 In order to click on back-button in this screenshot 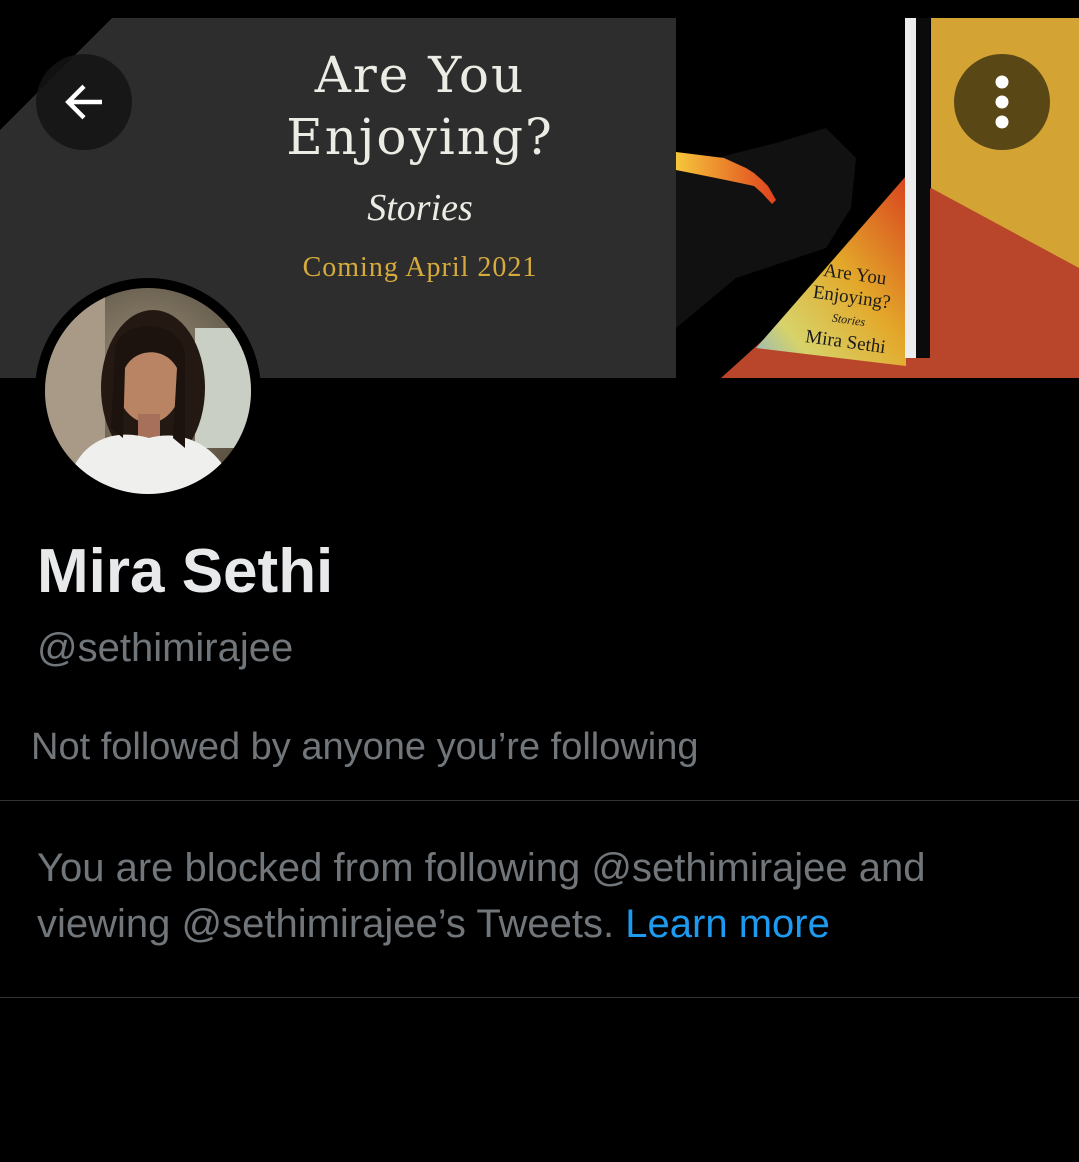, I will do `click(84, 102)`.